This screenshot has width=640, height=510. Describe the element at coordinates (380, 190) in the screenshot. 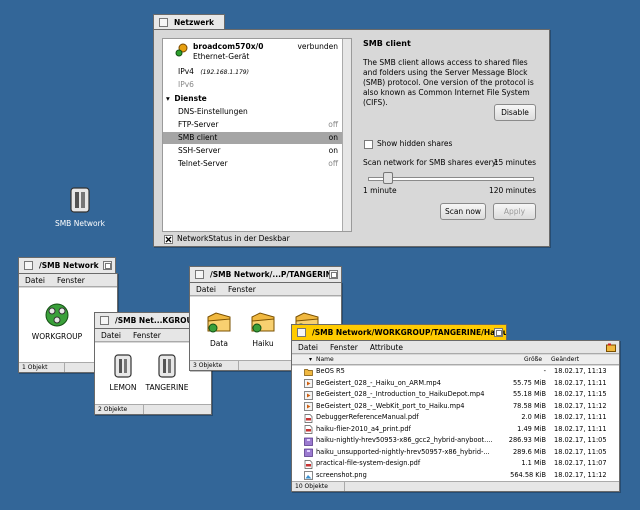

I see `slider-min-label: 1 minute` at that location.